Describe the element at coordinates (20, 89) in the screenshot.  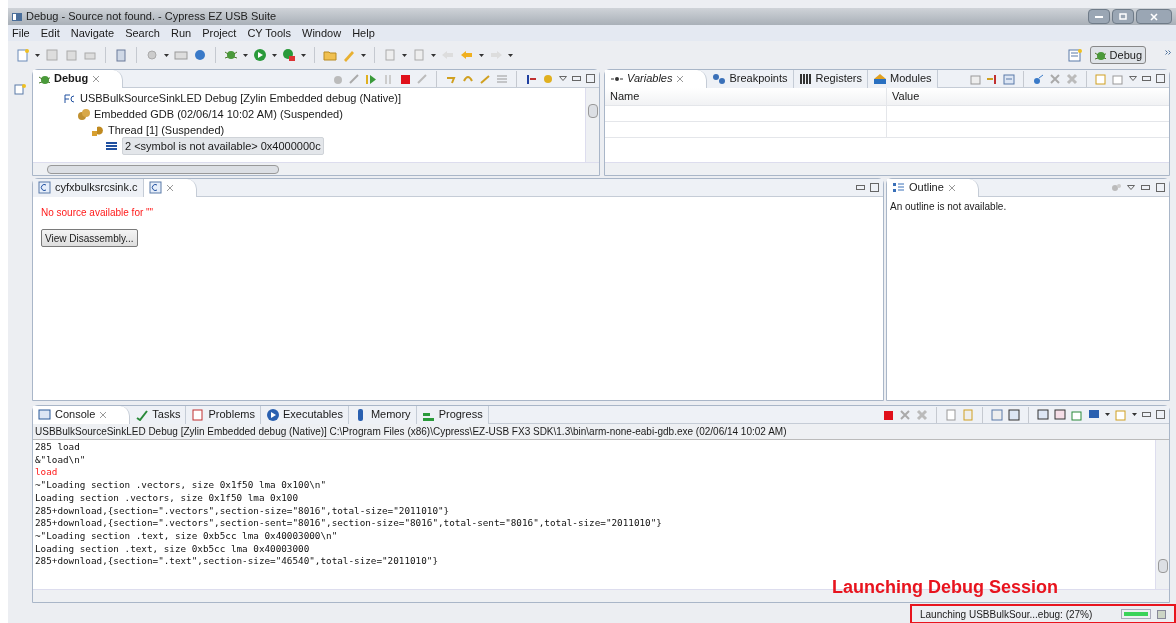
I see `restore-view-icon` at that location.